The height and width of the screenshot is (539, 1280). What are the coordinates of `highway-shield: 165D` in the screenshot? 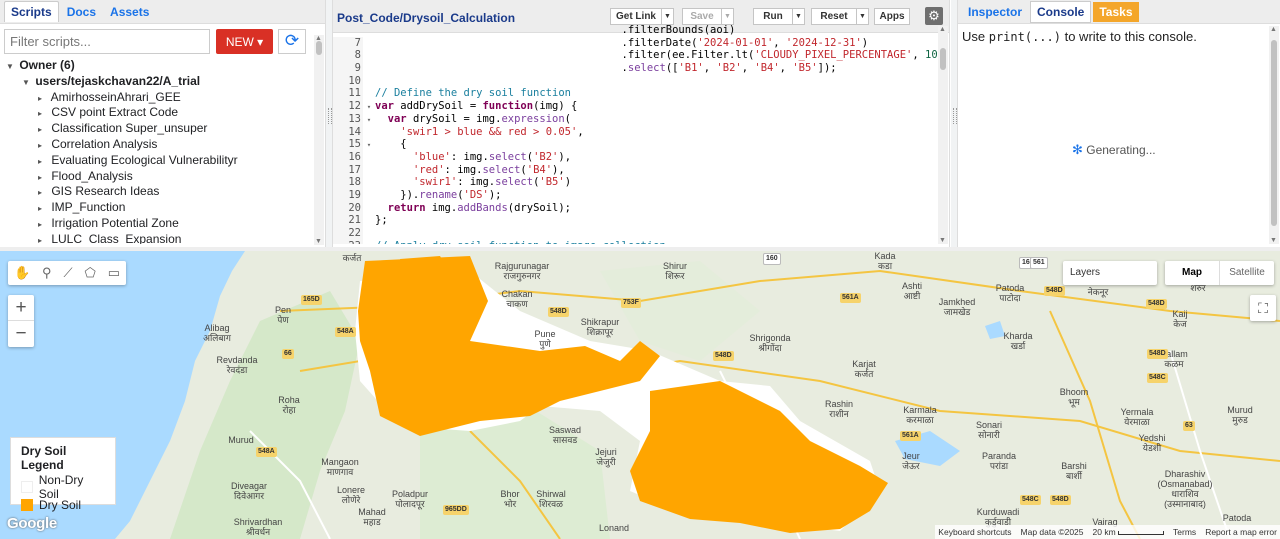 It's located at (311, 300).